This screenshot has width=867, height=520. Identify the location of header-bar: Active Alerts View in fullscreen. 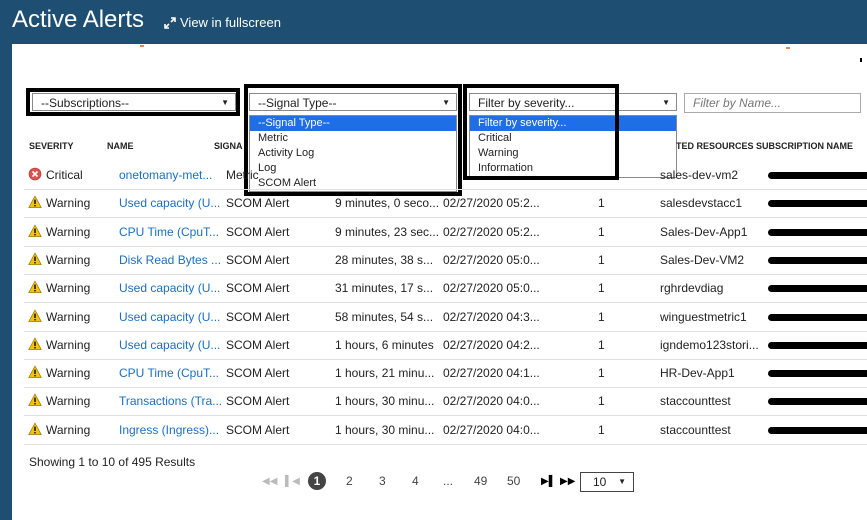
(433, 22).